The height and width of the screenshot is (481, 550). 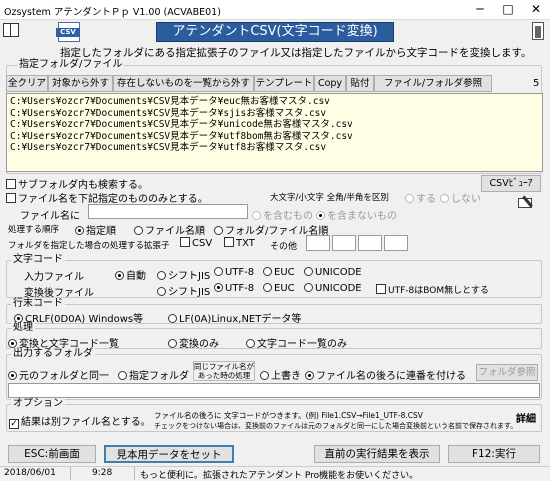 I want to click on bom-none-checkbox: UTF-8はBOM無しとする, so click(x=432, y=289).